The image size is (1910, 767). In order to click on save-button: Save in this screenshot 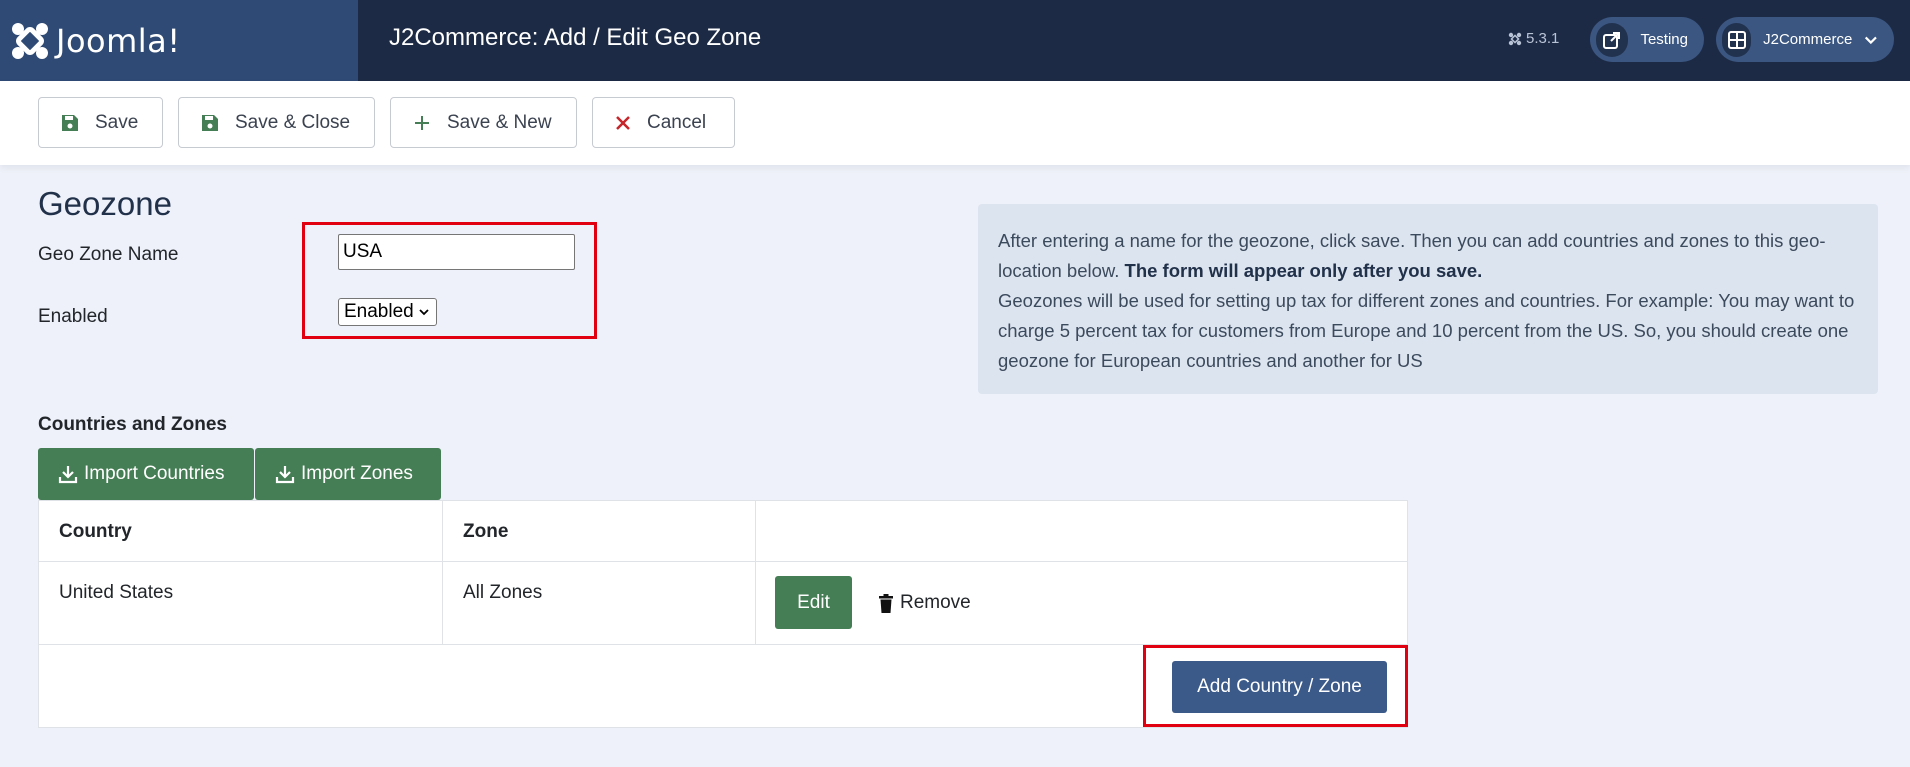, I will do `click(100, 122)`.